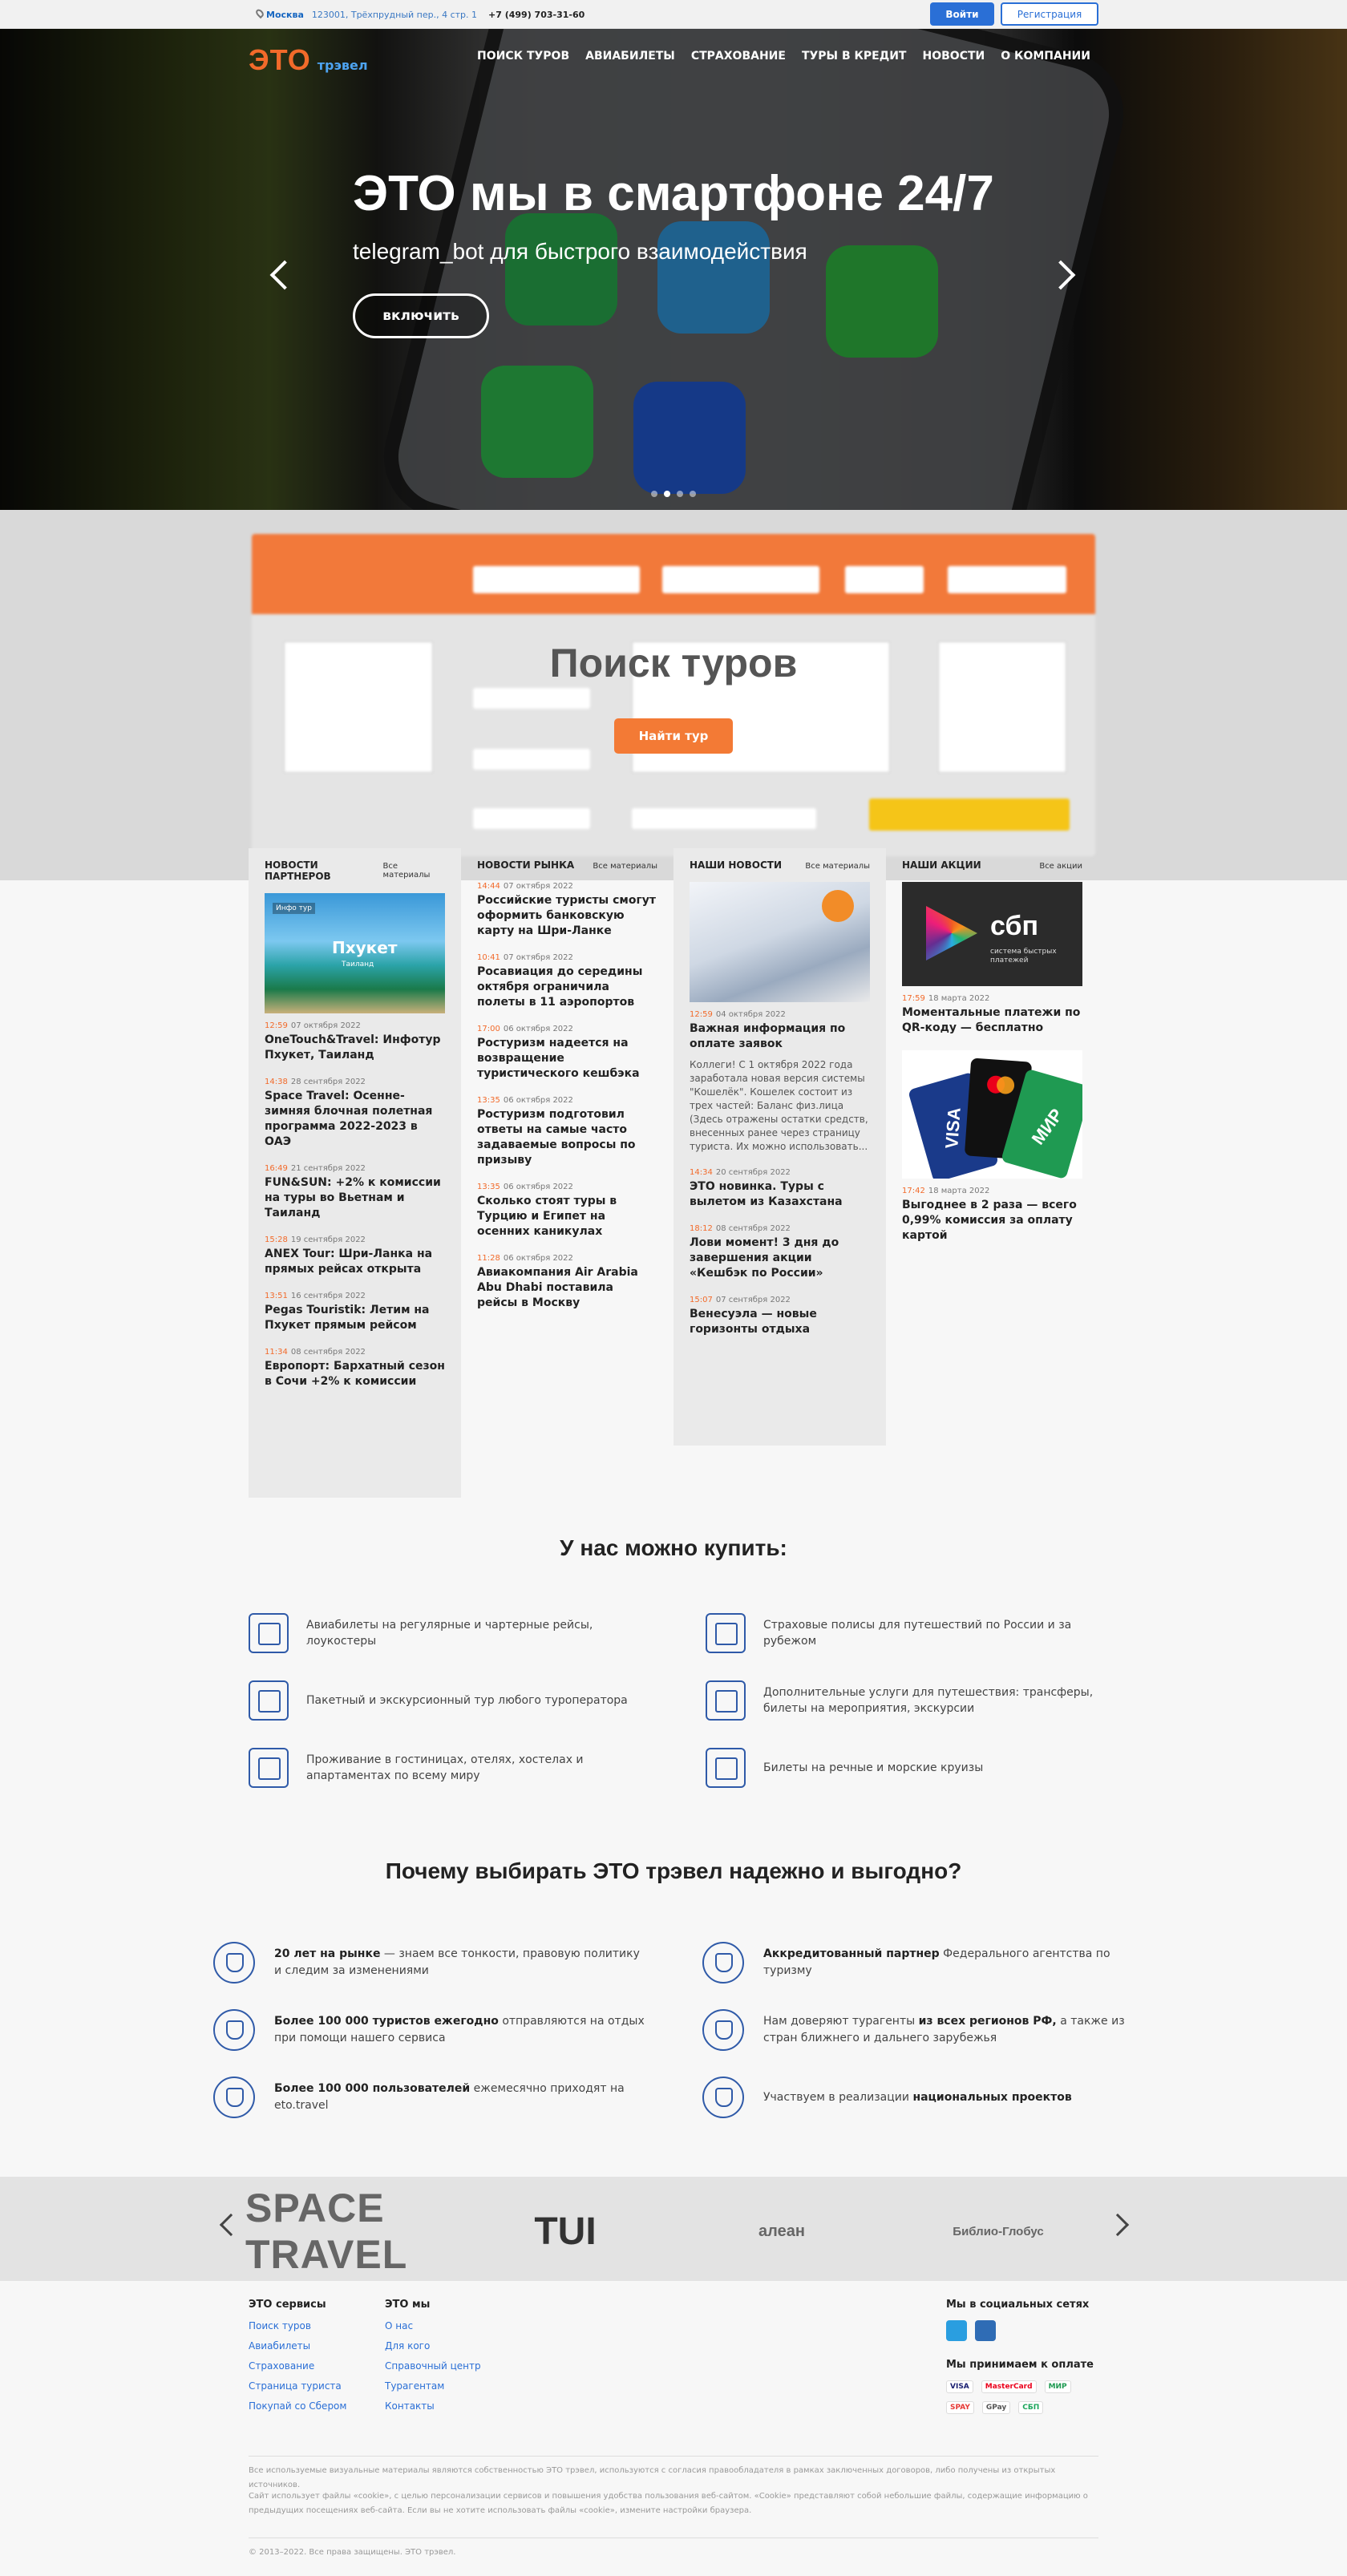 Image resolution: width=1347 pixels, height=2576 pixels. Describe the element at coordinates (283, 277) in the screenshot. I see `slider-prev-arrow-icon` at that location.